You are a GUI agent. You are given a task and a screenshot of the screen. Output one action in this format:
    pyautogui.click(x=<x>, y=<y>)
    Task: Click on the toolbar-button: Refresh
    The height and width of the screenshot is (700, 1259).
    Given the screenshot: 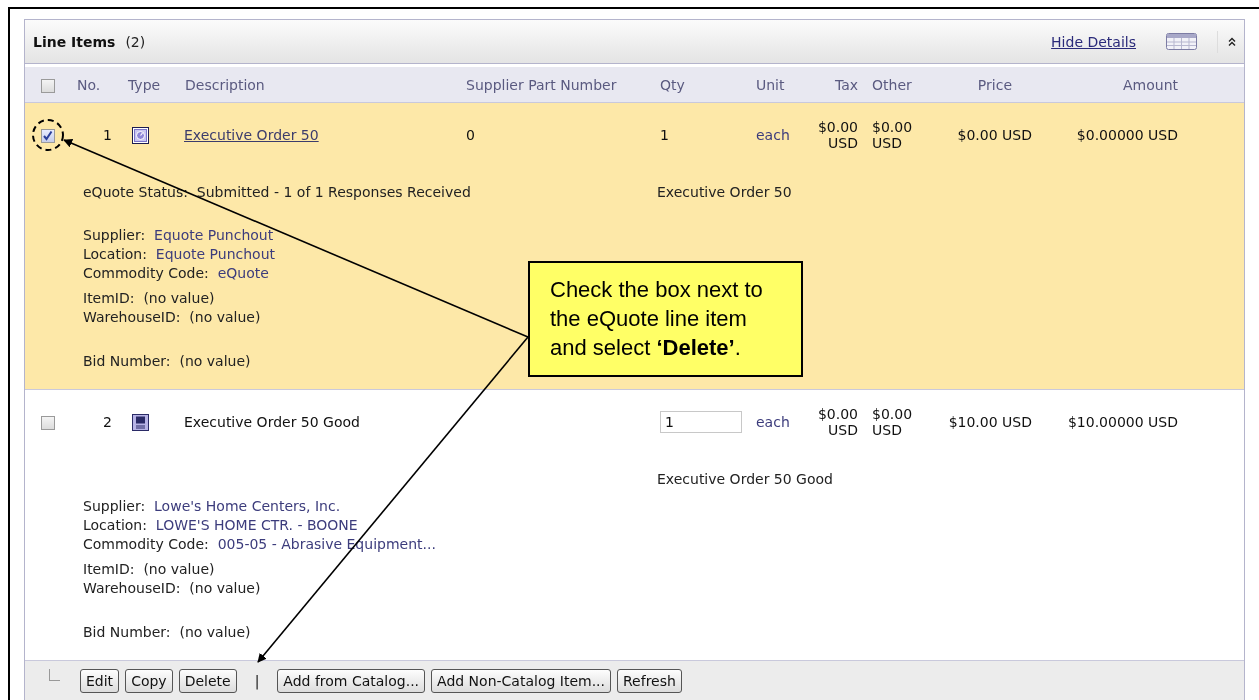 What is the action you would take?
    pyautogui.click(x=649, y=681)
    